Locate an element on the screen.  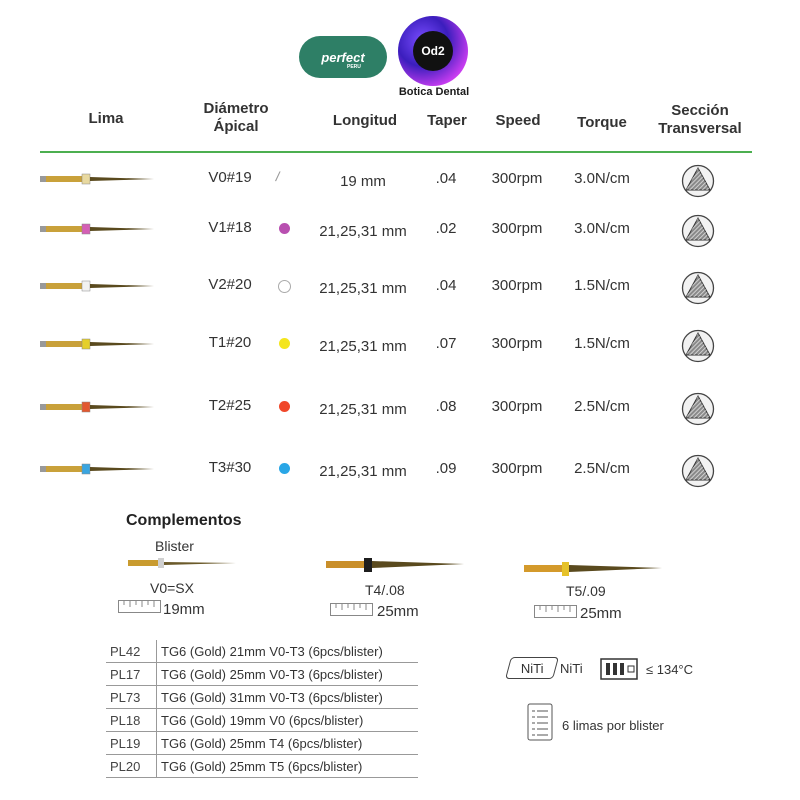
taper-value: .08 is located at coordinates (446, 406).